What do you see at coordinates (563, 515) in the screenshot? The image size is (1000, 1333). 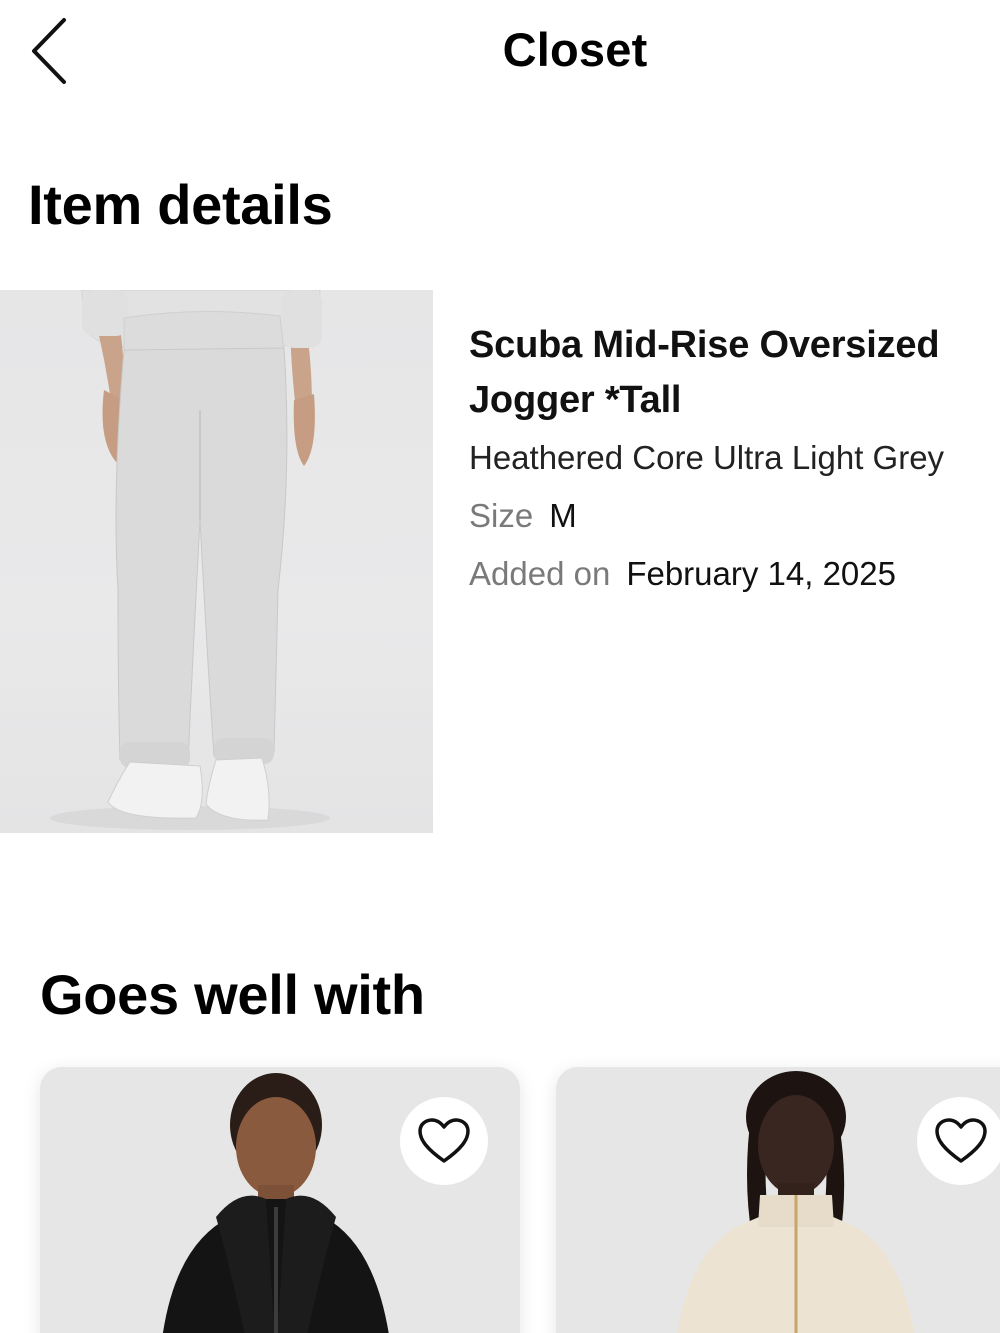 I see `size-value: M` at bounding box center [563, 515].